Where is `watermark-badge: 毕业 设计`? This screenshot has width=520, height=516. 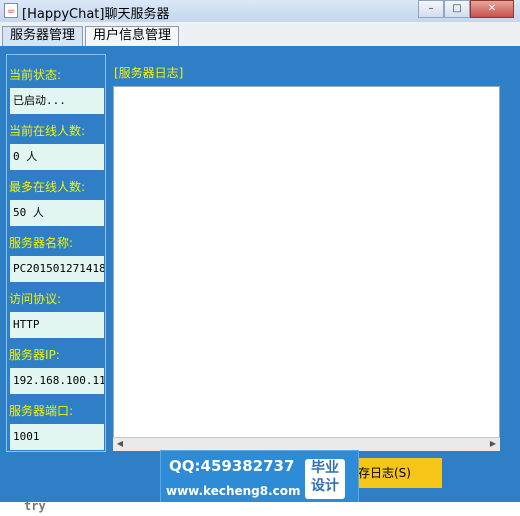
watermark-badge: 毕业 设计 is located at coordinates (325, 479).